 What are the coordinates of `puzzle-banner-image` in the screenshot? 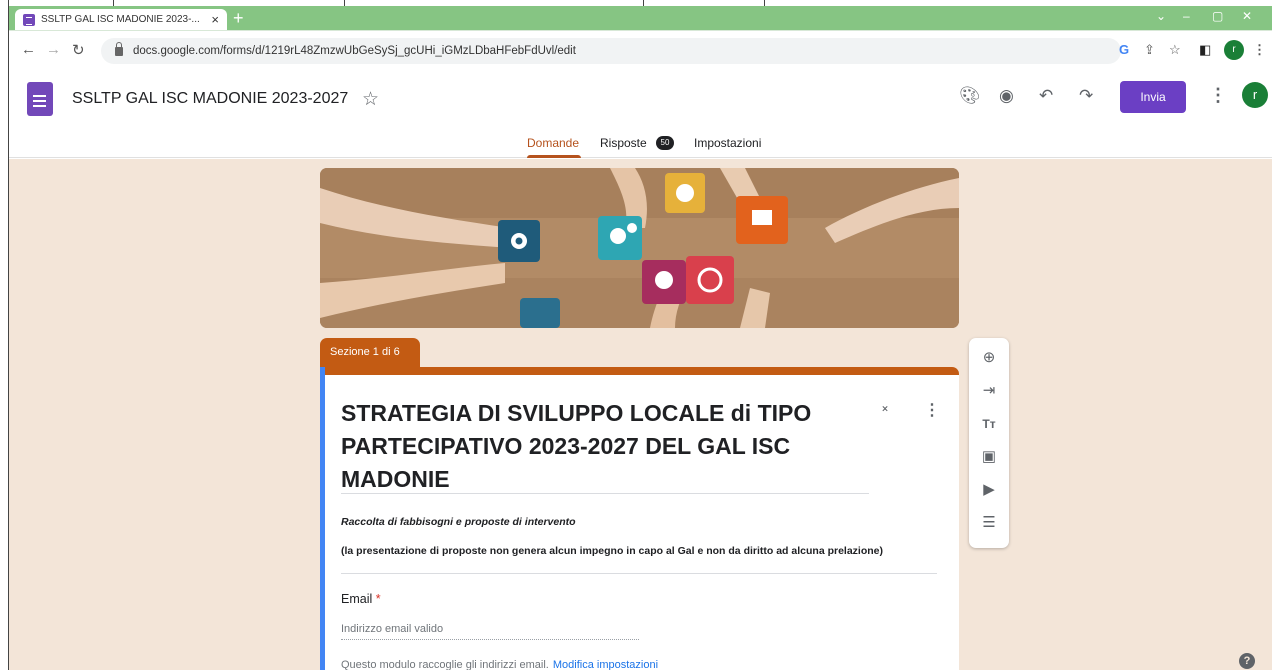 It's located at (639, 248).